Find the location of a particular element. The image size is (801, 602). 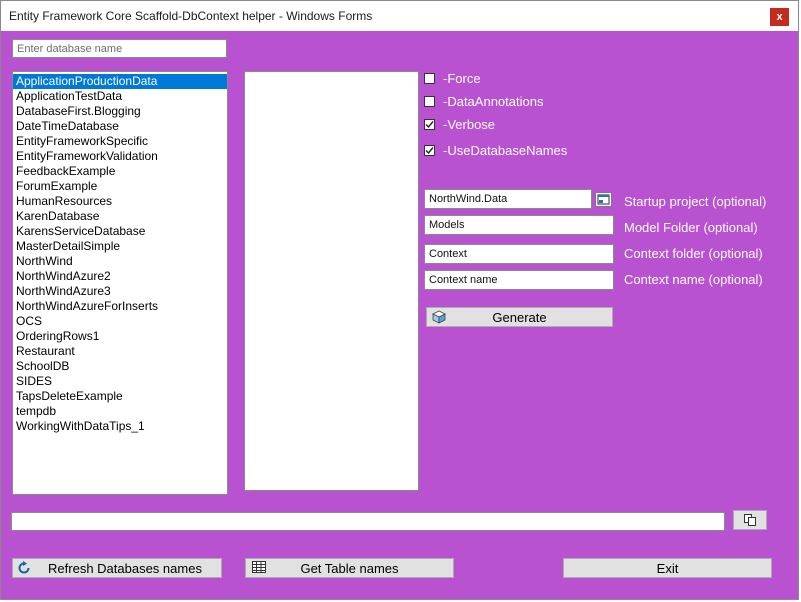

table-icon is located at coordinates (259, 569).